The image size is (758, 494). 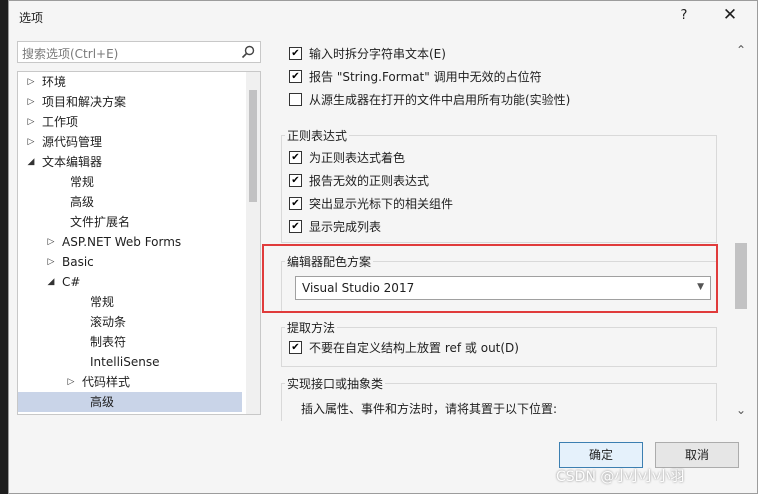 I want to click on dialog-title: 选项, so click(x=31, y=18).